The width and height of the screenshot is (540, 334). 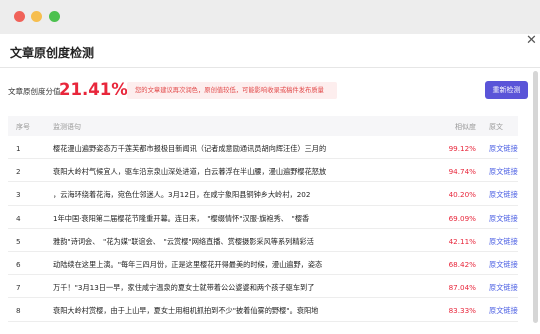 What do you see at coordinates (465, 127) in the screenshot?
I see `header-similarity: 相似度` at bounding box center [465, 127].